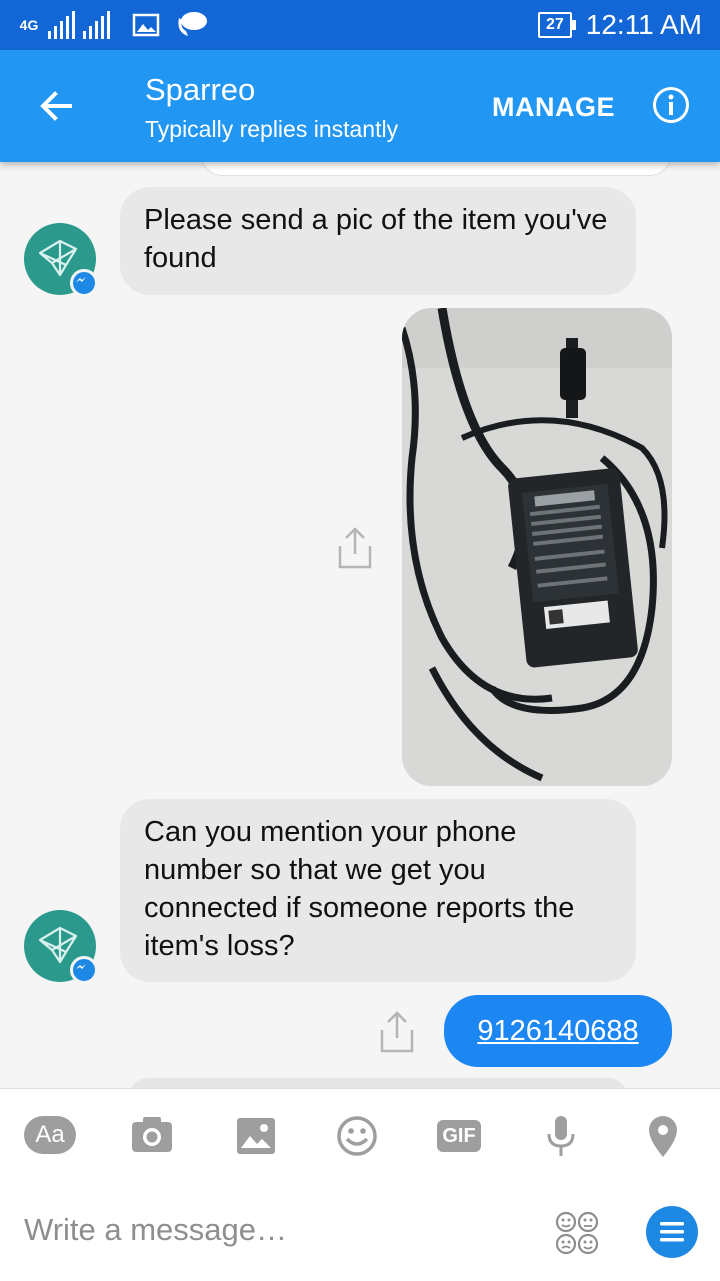 This screenshot has width=720, height=1281. I want to click on text-aa-icon: Aa, so click(50, 1136).